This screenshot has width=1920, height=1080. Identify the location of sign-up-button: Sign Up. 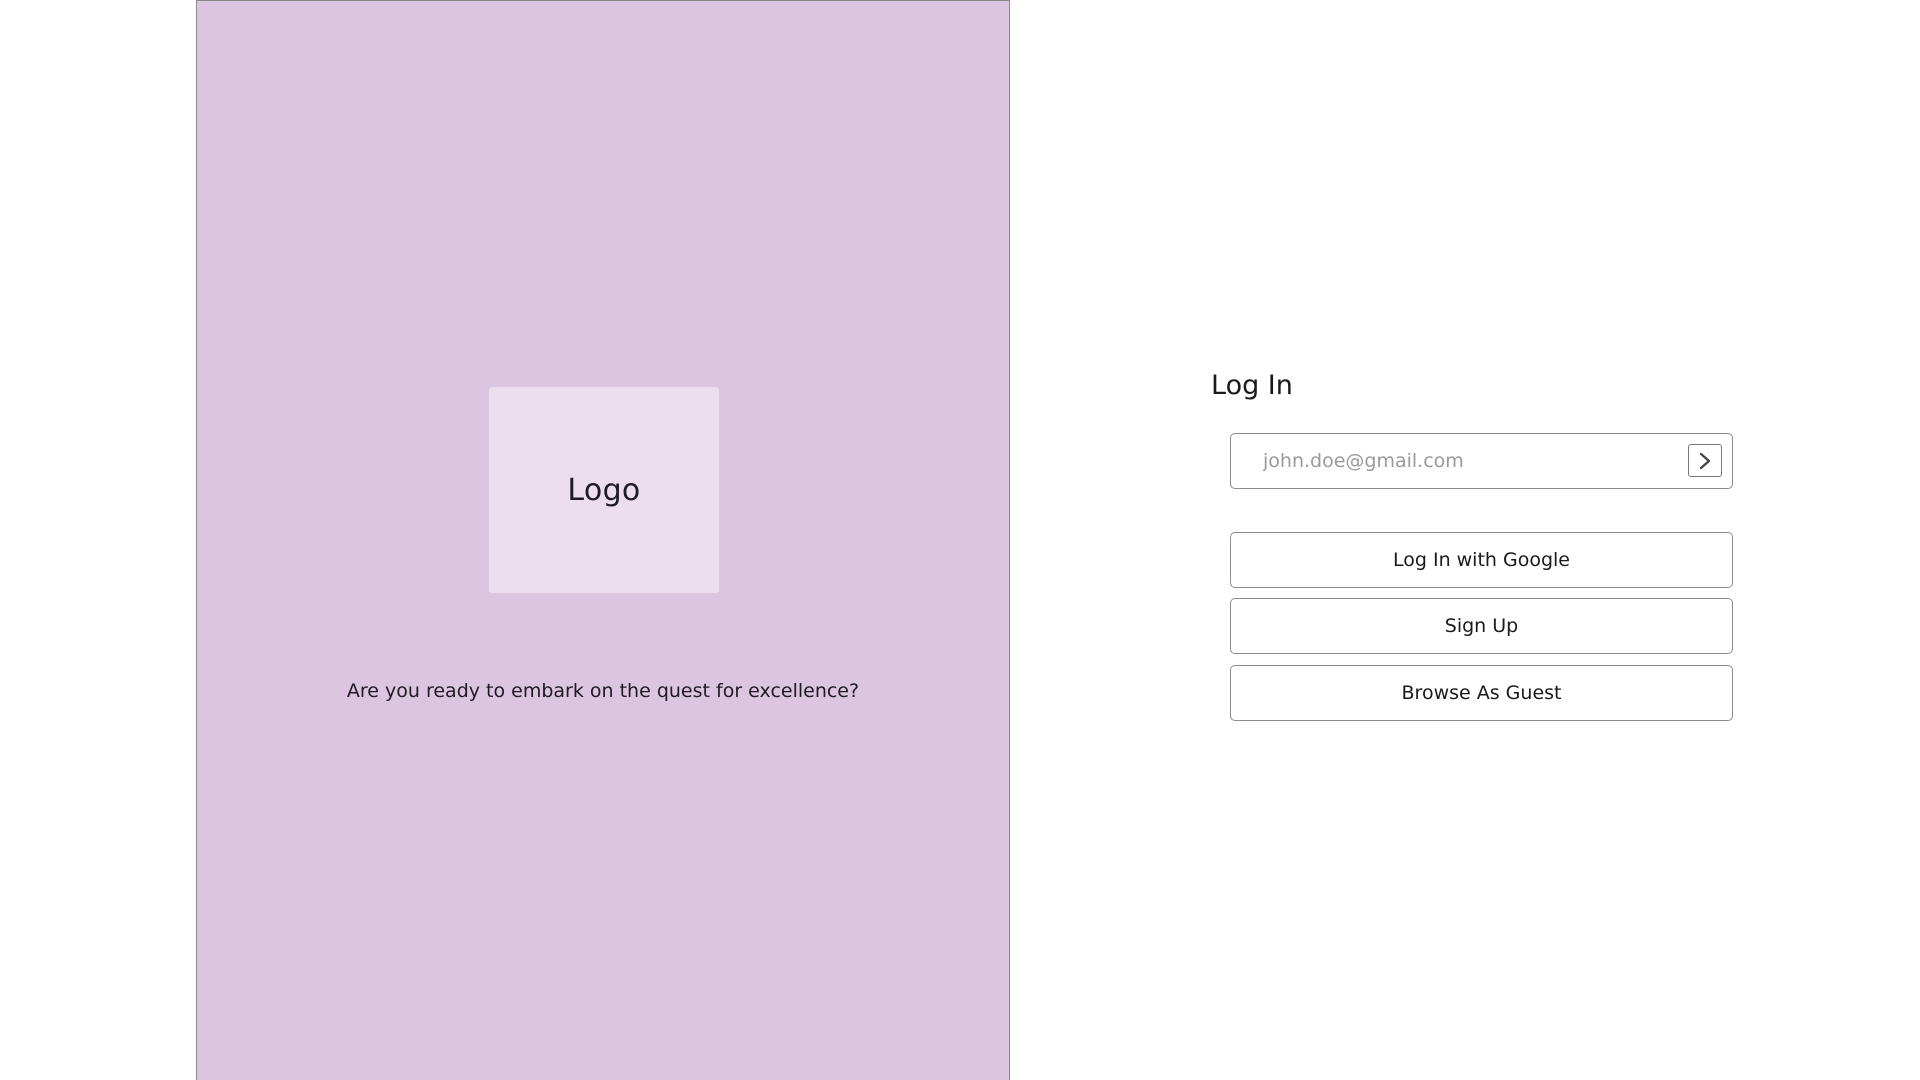
(1481, 626).